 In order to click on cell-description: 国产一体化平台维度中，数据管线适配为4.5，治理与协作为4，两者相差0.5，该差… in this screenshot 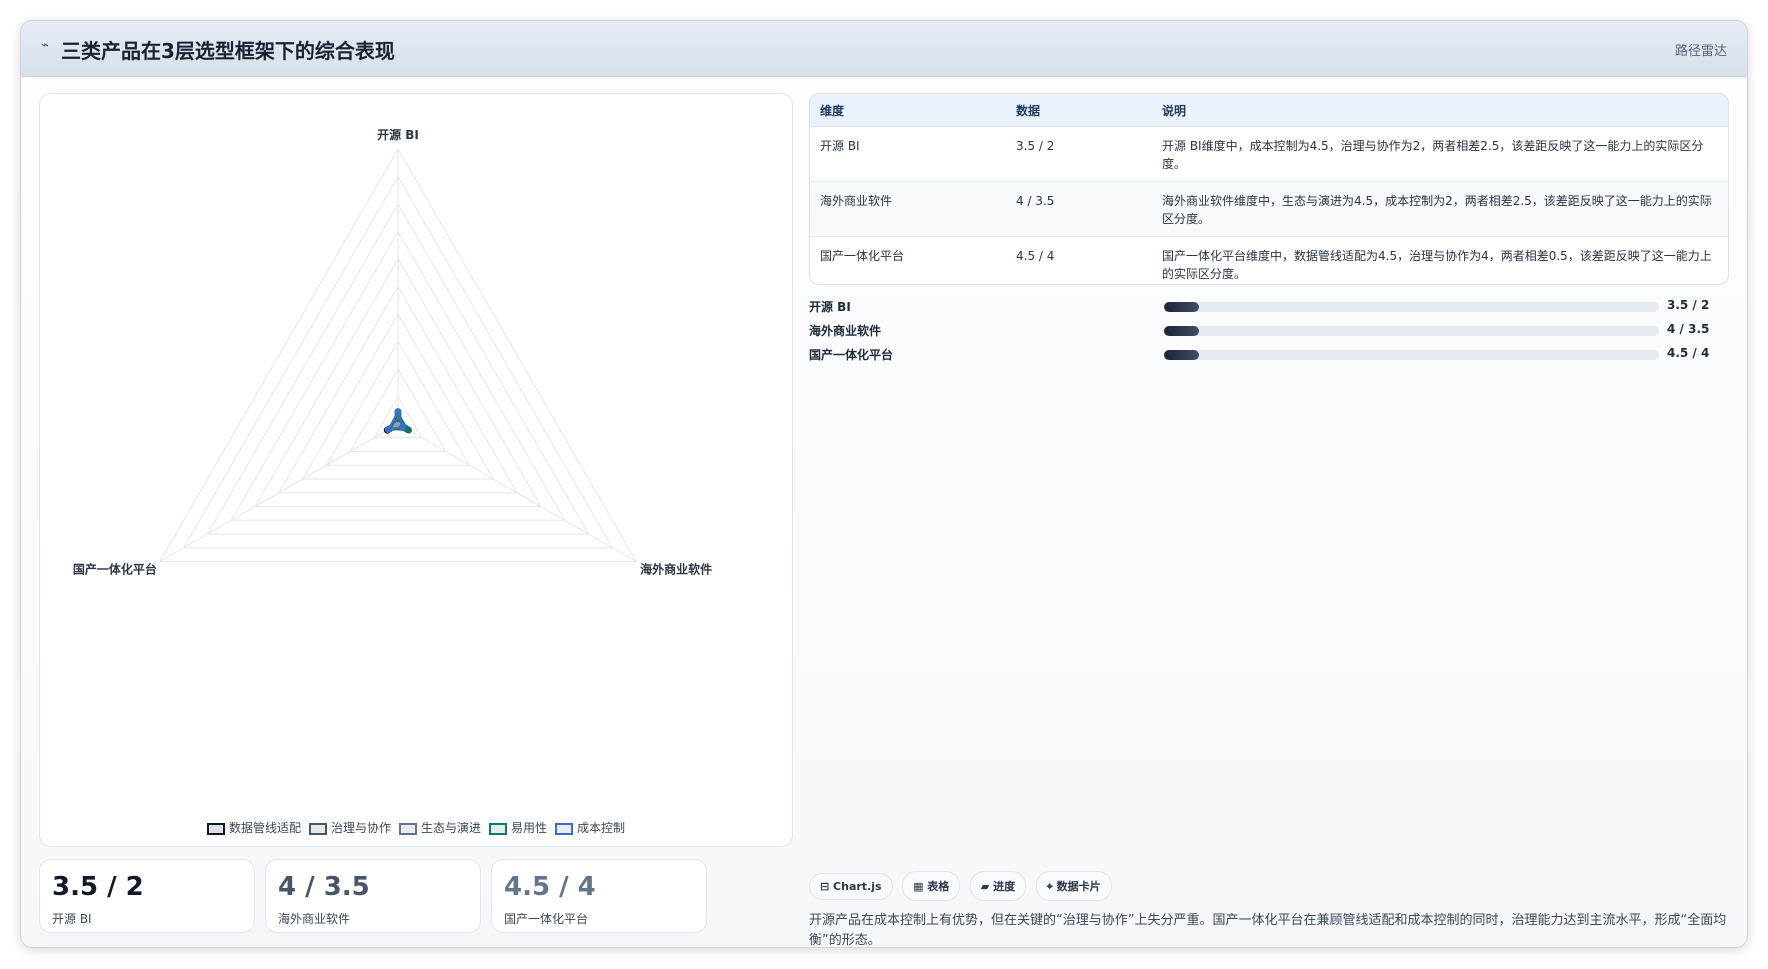, I will do `click(1440, 260)`.